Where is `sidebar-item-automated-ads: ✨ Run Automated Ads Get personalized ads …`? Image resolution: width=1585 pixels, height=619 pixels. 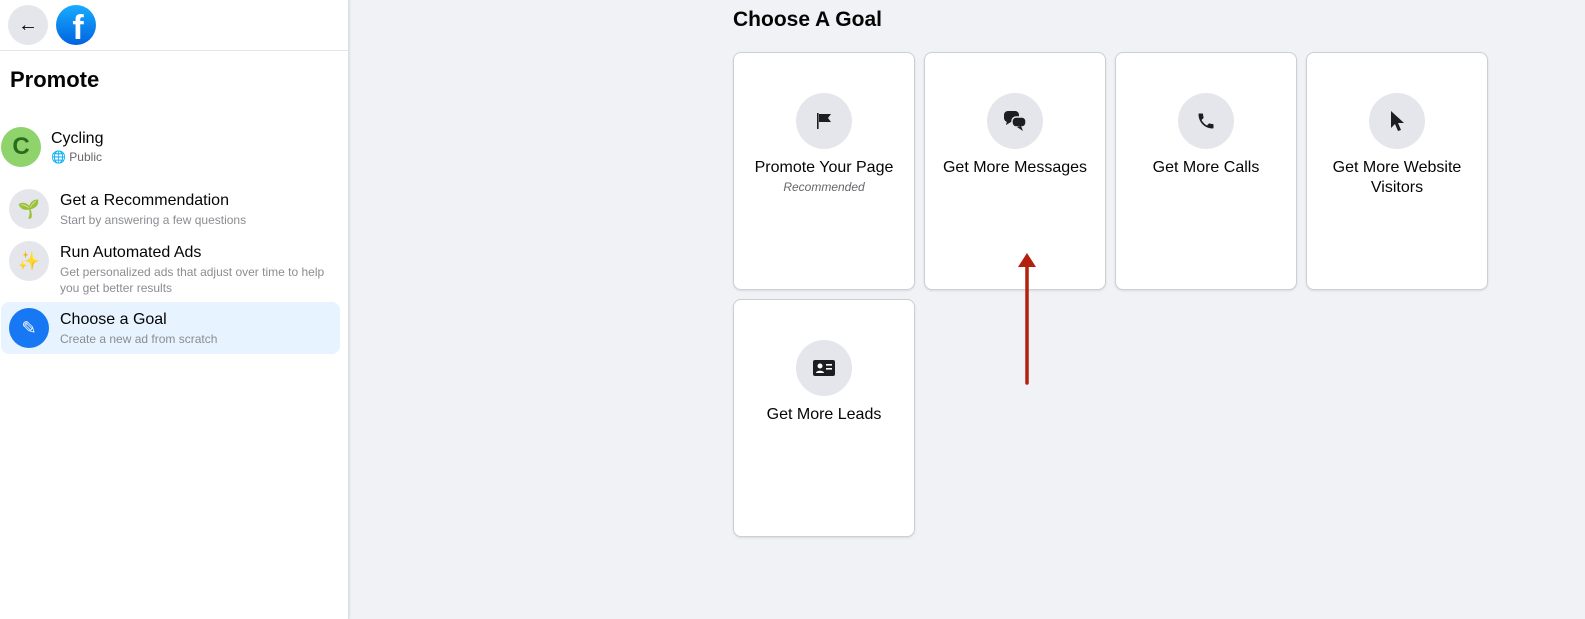 sidebar-item-automated-ads: ✨ Run Automated Ads Get personalized ads … is located at coordinates (170, 268).